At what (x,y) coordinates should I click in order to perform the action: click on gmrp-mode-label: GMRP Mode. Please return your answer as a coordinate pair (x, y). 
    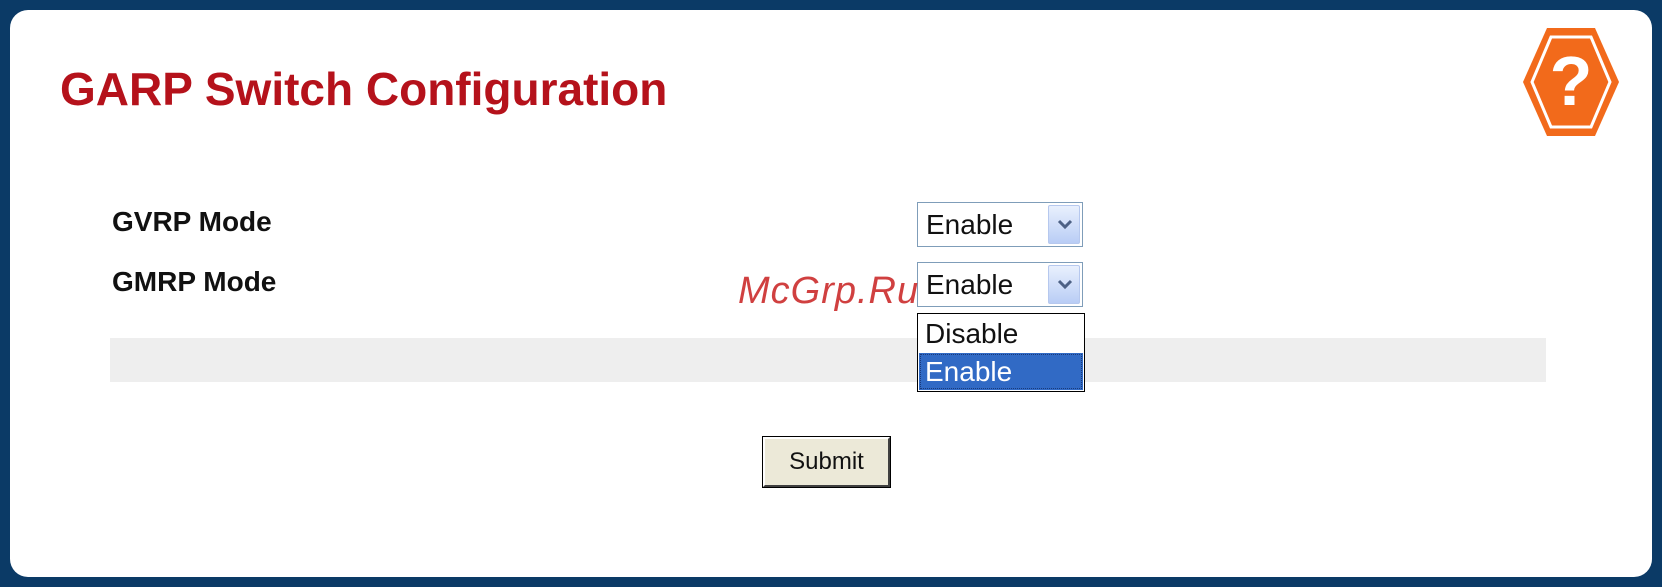
    Looking at the image, I should click on (194, 281).